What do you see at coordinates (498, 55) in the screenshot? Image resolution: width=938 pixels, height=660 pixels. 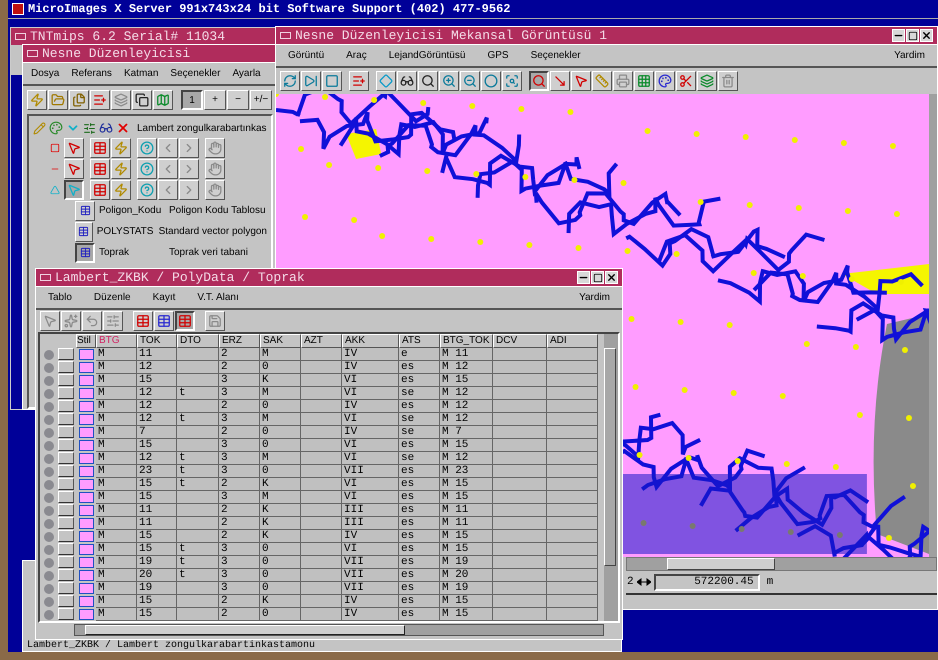 I see `menu-item: GPS` at bounding box center [498, 55].